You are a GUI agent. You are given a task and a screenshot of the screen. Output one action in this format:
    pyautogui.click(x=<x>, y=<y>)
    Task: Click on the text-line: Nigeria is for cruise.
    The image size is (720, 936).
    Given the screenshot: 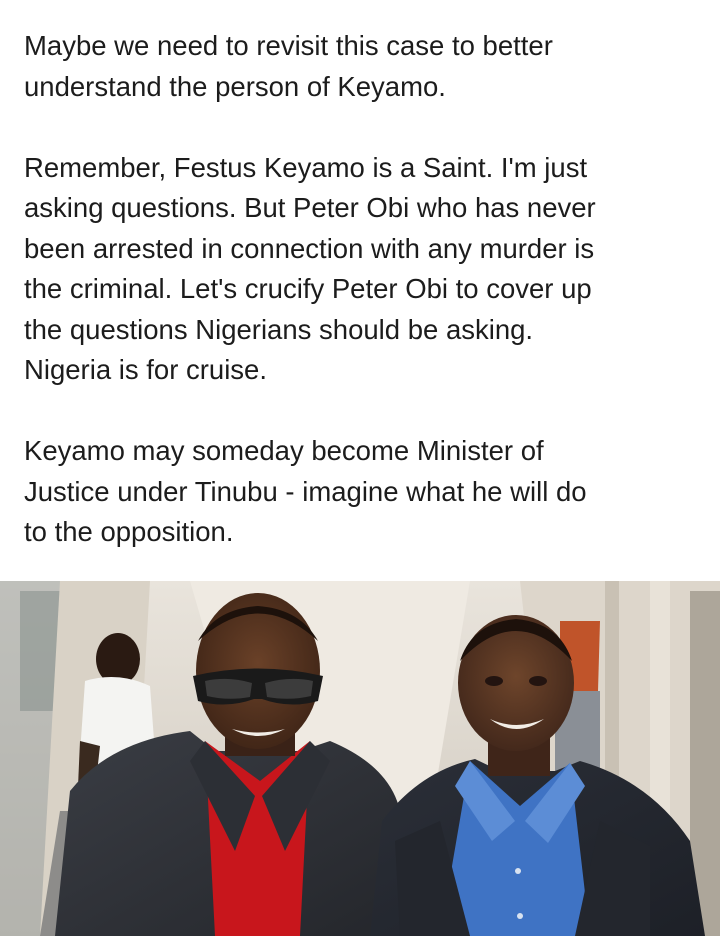 What is the action you would take?
    pyautogui.click(x=145, y=369)
    